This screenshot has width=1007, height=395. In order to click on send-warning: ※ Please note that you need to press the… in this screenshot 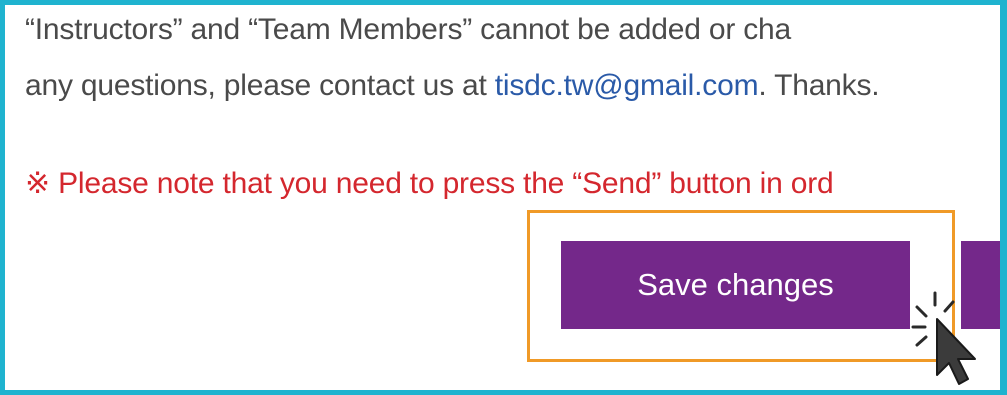, I will do `click(429, 183)`.